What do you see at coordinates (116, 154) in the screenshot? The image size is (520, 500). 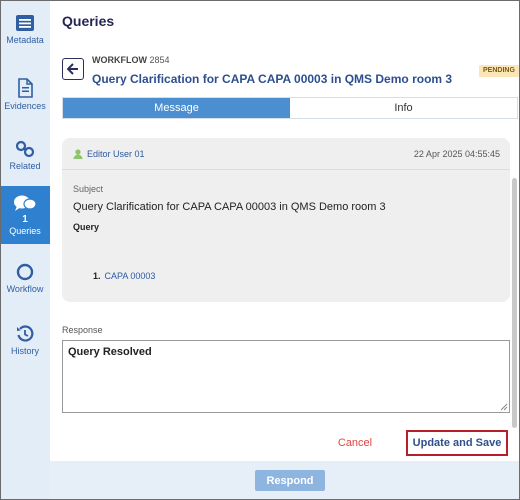 I see `query-author: Editor User 01` at bounding box center [116, 154].